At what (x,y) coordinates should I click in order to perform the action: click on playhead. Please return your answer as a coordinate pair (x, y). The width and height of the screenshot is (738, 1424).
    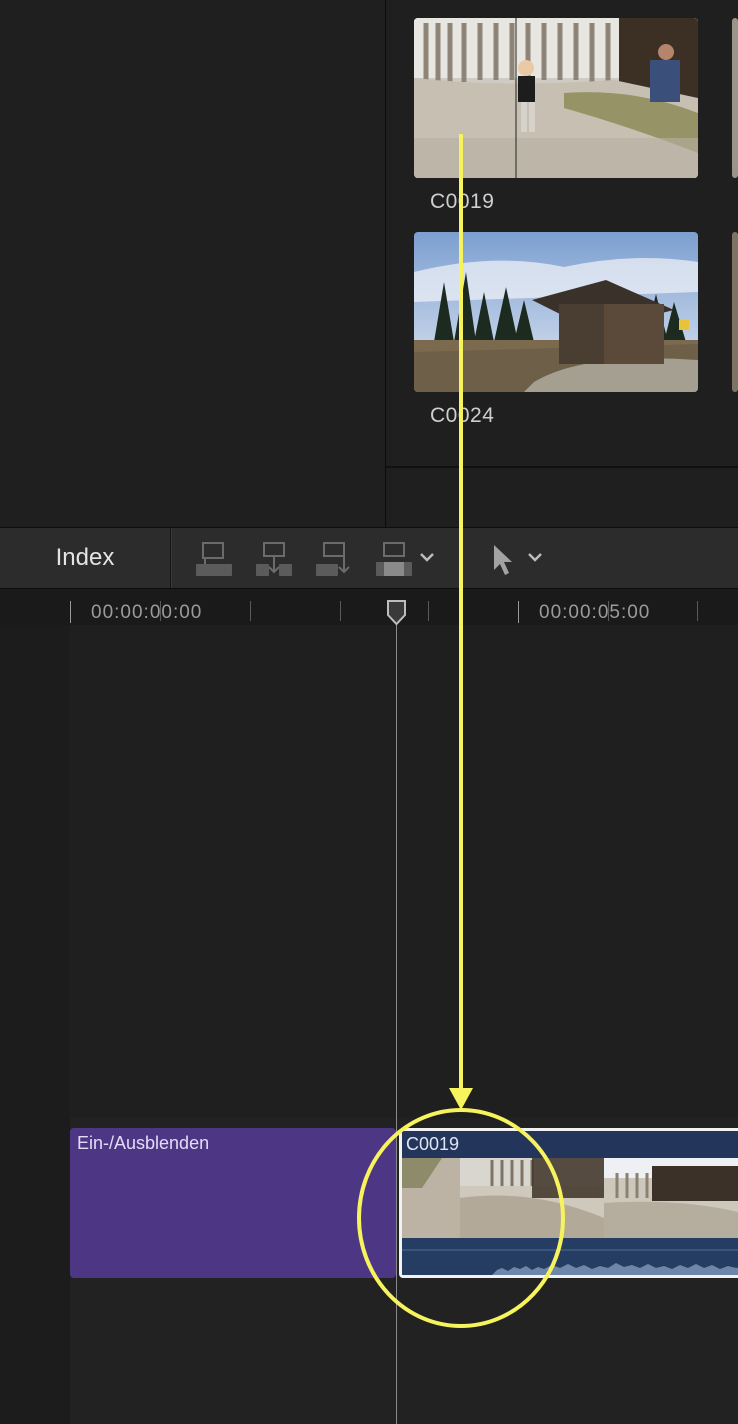
    Looking at the image, I should click on (396, 1012).